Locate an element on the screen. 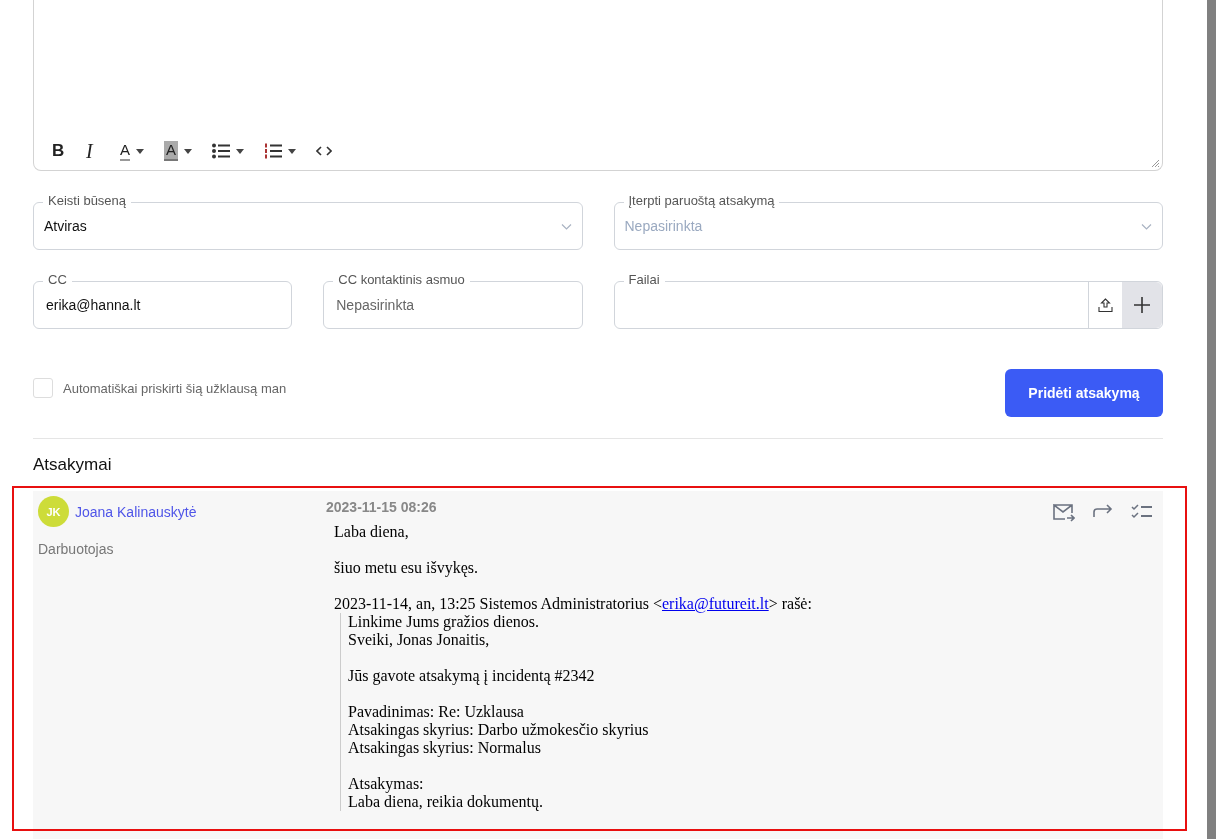 This screenshot has width=1216, height=839. quote-header: 2023-11-14, an, 13:25 Sistemos Administratorius <erika@futureit.lt> rašė: is located at coordinates (573, 604).